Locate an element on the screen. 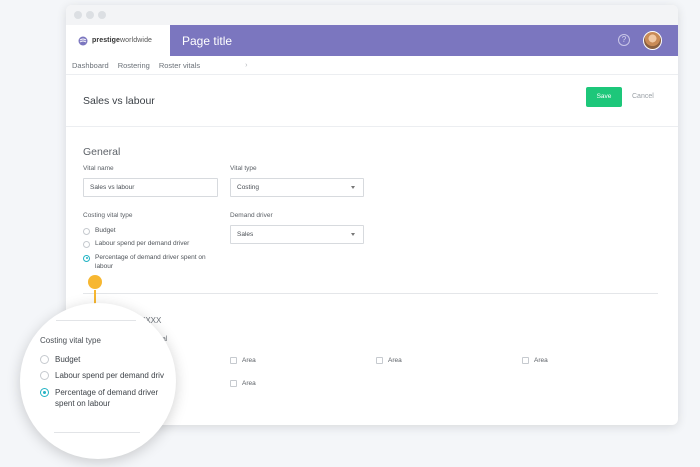 The height and width of the screenshot is (467, 700). callout-option-line1: Percentage of demand driver is located at coordinates (107, 392).